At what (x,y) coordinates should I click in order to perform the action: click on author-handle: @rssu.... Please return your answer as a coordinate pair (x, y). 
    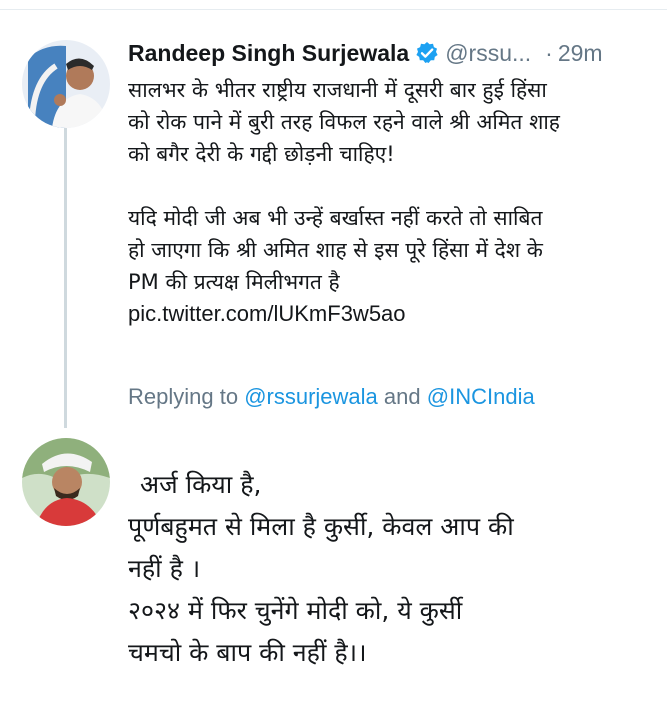
    Looking at the image, I should click on (488, 53).